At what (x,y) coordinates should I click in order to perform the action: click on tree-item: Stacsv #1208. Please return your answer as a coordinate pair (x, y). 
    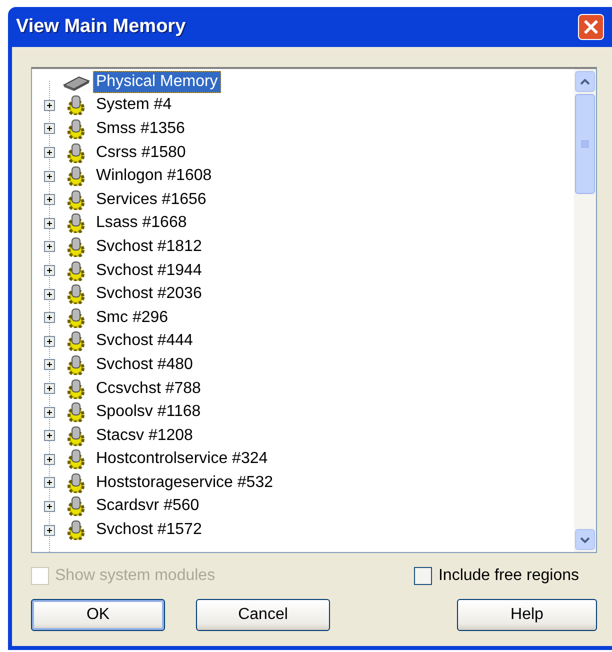
    Looking at the image, I should click on (144, 435).